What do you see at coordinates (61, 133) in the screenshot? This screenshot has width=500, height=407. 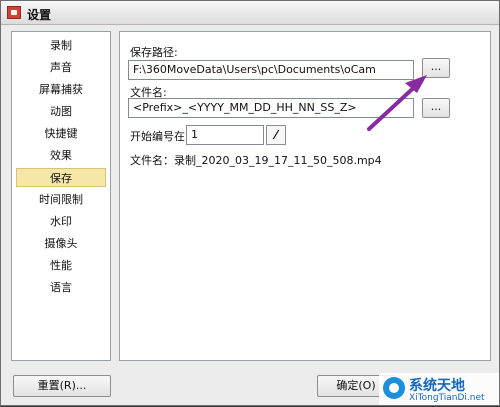 I see `sidebar-item-hotkeys: 快捷键` at bounding box center [61, 133].